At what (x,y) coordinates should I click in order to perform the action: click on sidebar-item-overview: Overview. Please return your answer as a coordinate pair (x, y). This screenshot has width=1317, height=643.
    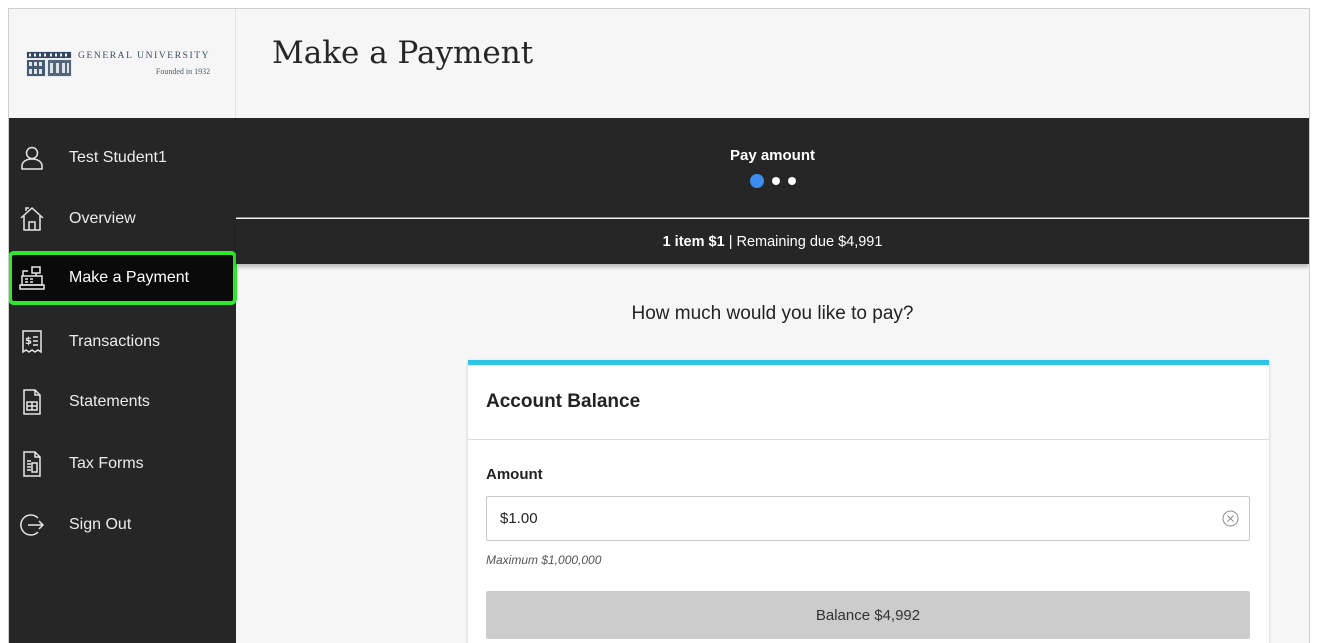
    Looking at the image, I should click on (122, 219).